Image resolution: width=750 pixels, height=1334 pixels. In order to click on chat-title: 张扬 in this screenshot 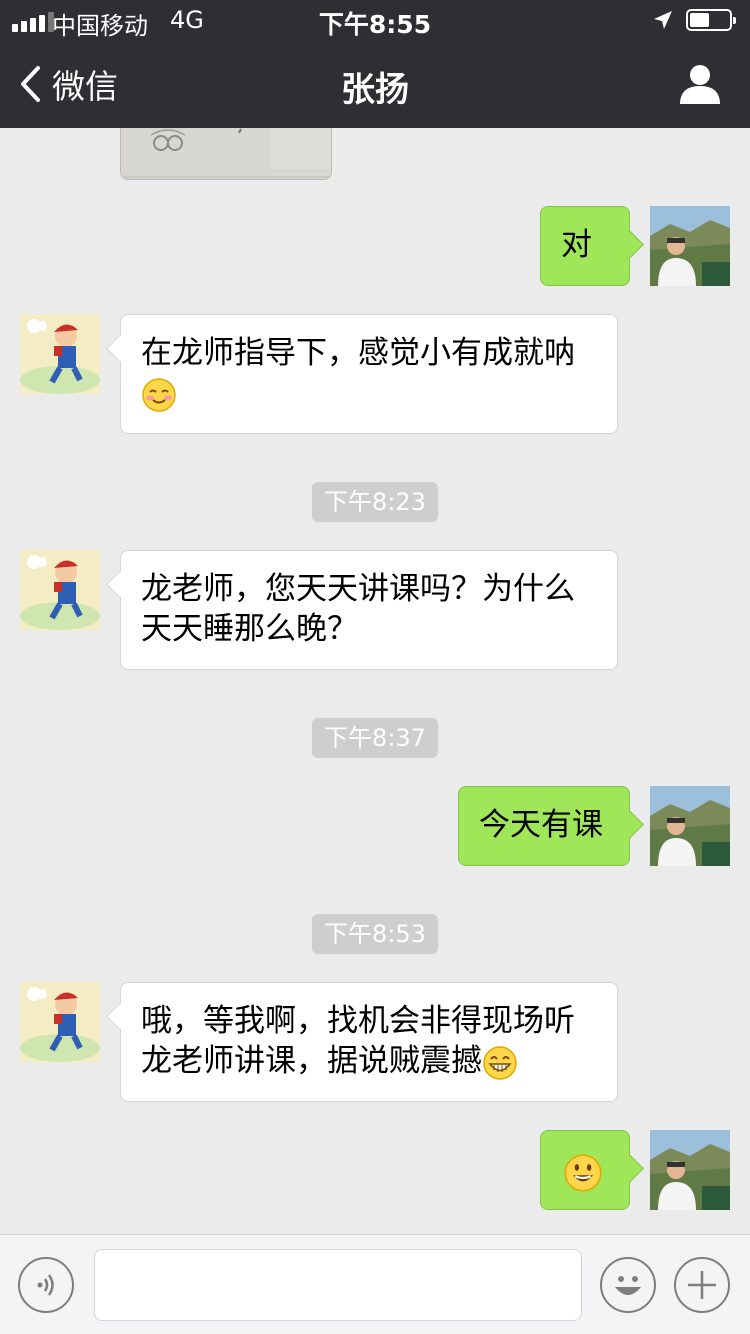, I will do `click(375, 90)`.